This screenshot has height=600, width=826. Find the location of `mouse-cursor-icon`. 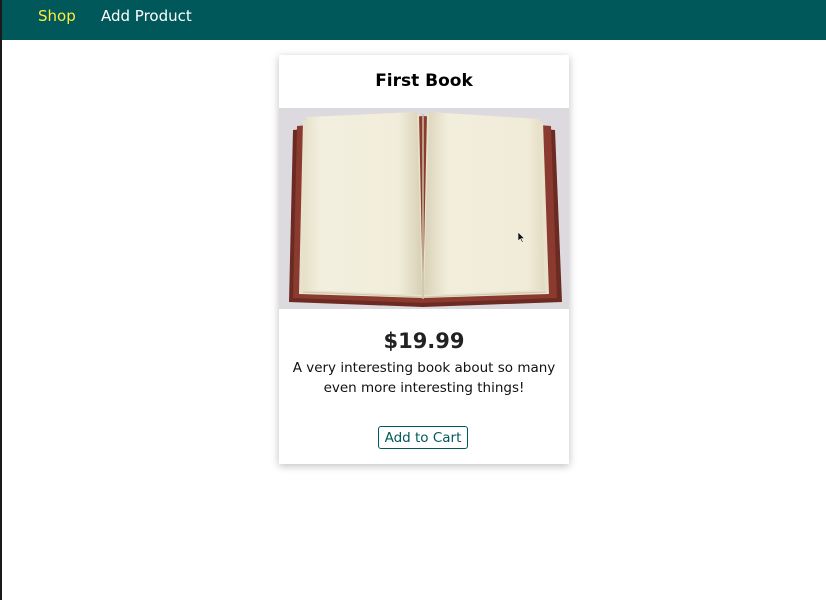

mouse-cursor-icon is located at coordinates (522, 237).